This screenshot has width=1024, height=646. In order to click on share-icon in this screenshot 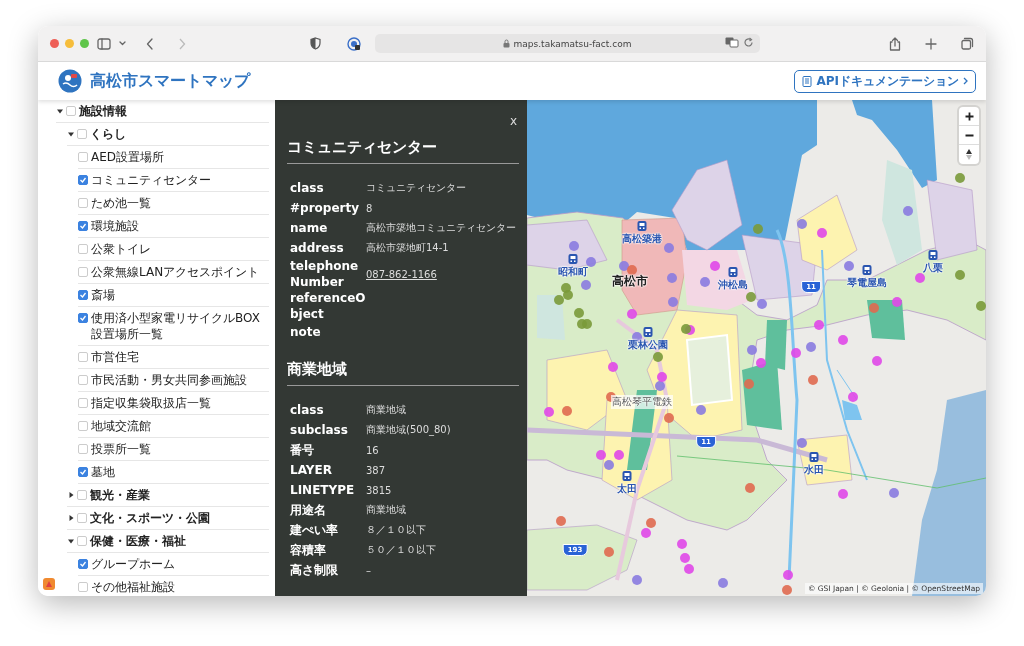, I will do `click(895, 43)`.